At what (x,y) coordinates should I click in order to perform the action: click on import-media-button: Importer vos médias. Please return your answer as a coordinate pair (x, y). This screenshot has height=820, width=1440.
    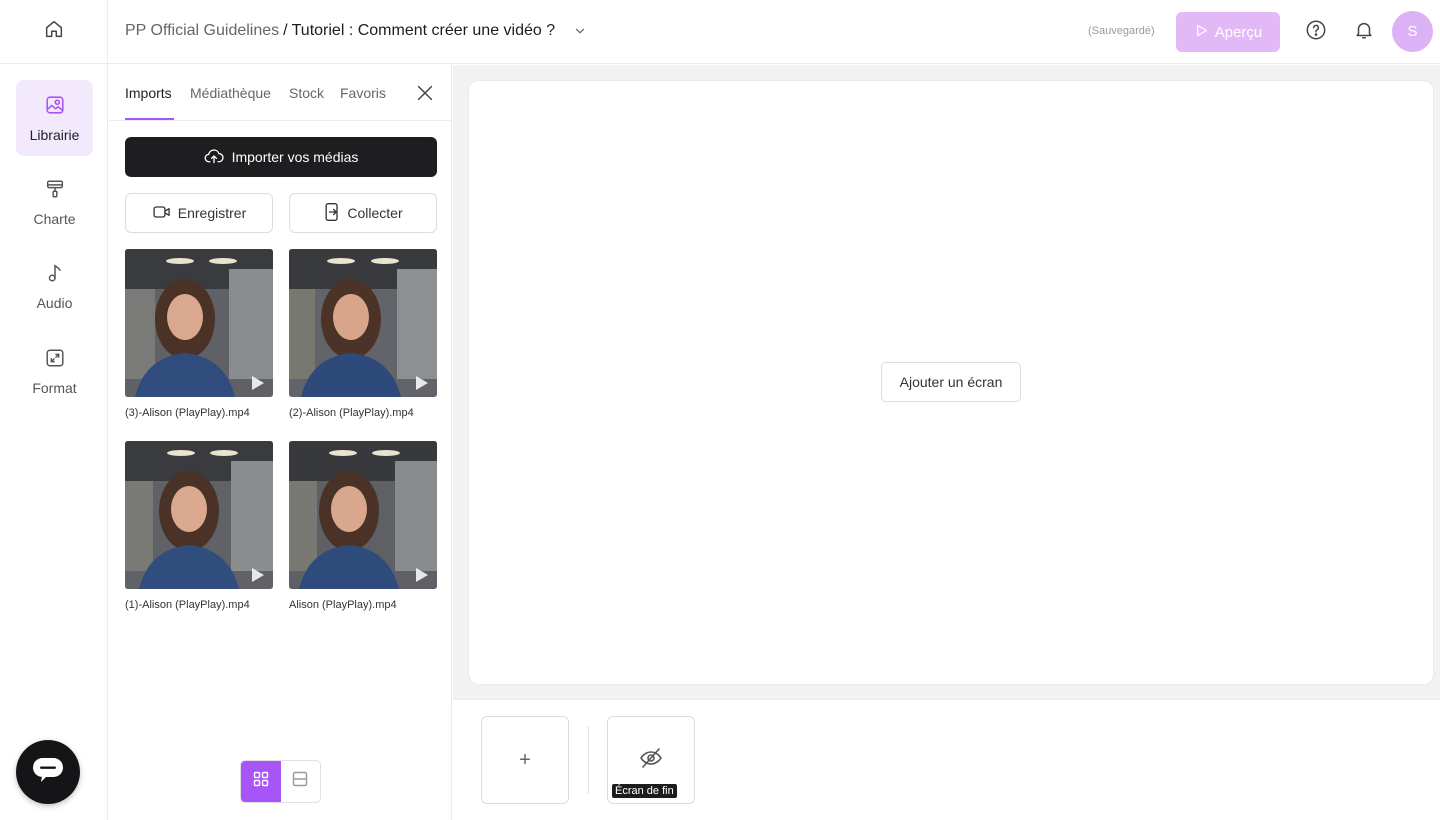
    Looking at the image, I should click on (281, 157).